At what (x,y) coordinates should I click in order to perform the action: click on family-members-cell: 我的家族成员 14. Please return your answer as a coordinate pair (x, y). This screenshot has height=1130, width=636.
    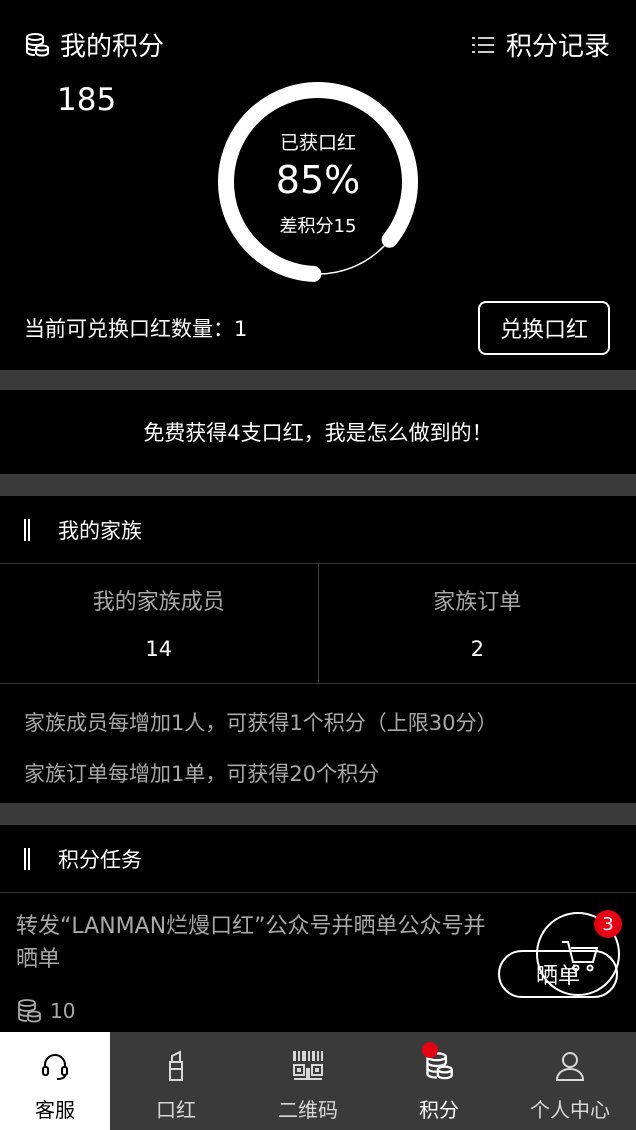
    Looking at the image, I should click on (159, 623).